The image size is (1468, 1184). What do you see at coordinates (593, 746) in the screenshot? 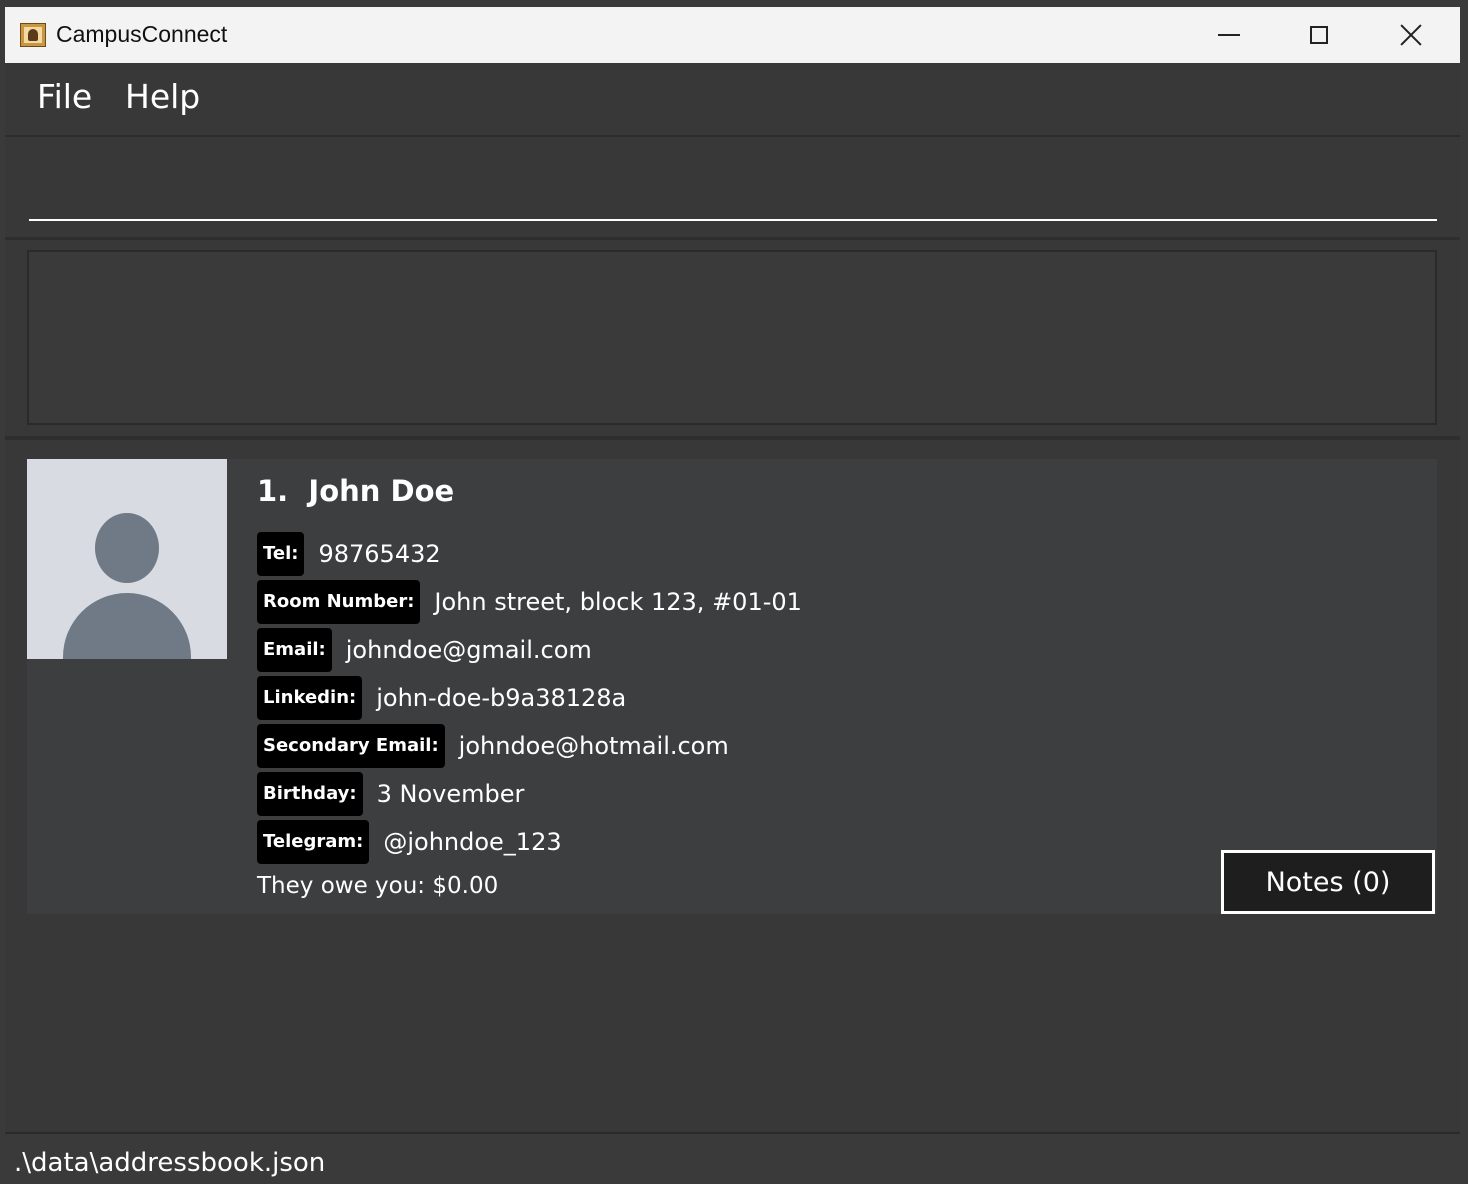
I see `secondary-email-value: johndoe@hotmail.com` at bounding box center [593, 746].